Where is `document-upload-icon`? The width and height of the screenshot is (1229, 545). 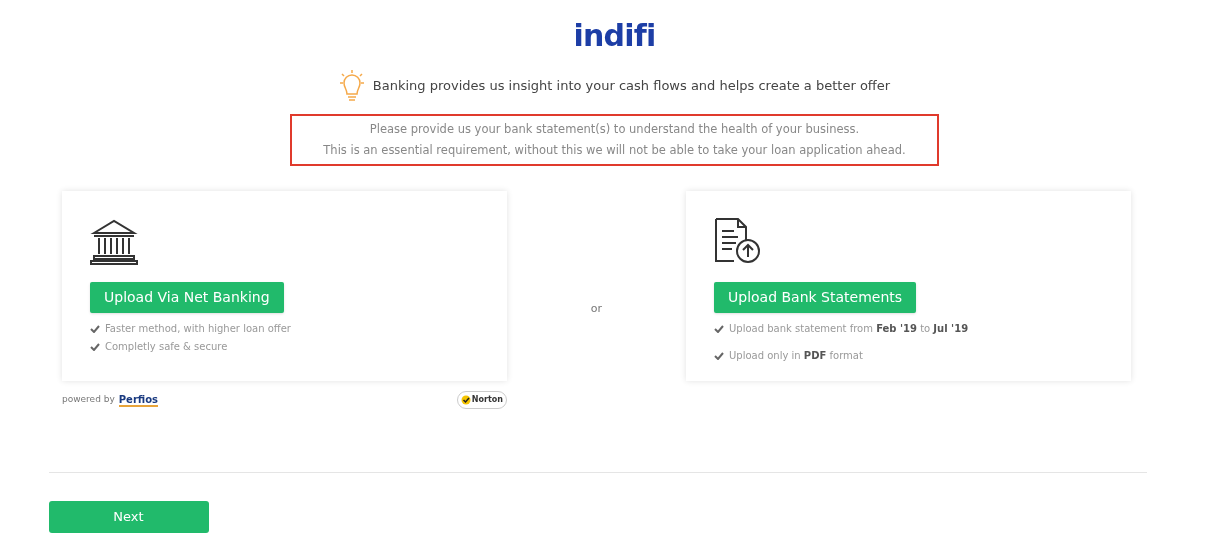 document-upload-icon is located at coordinates (738, 241).